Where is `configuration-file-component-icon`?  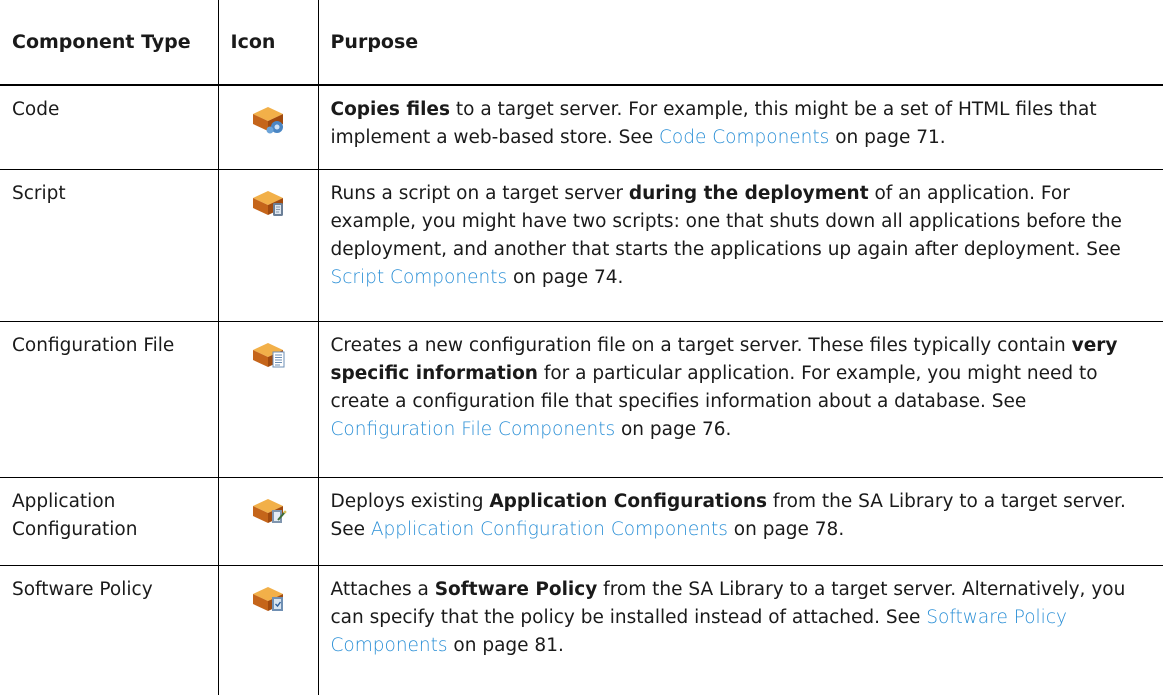 configuration-file-component-icon is located at coordinates (269, 354).